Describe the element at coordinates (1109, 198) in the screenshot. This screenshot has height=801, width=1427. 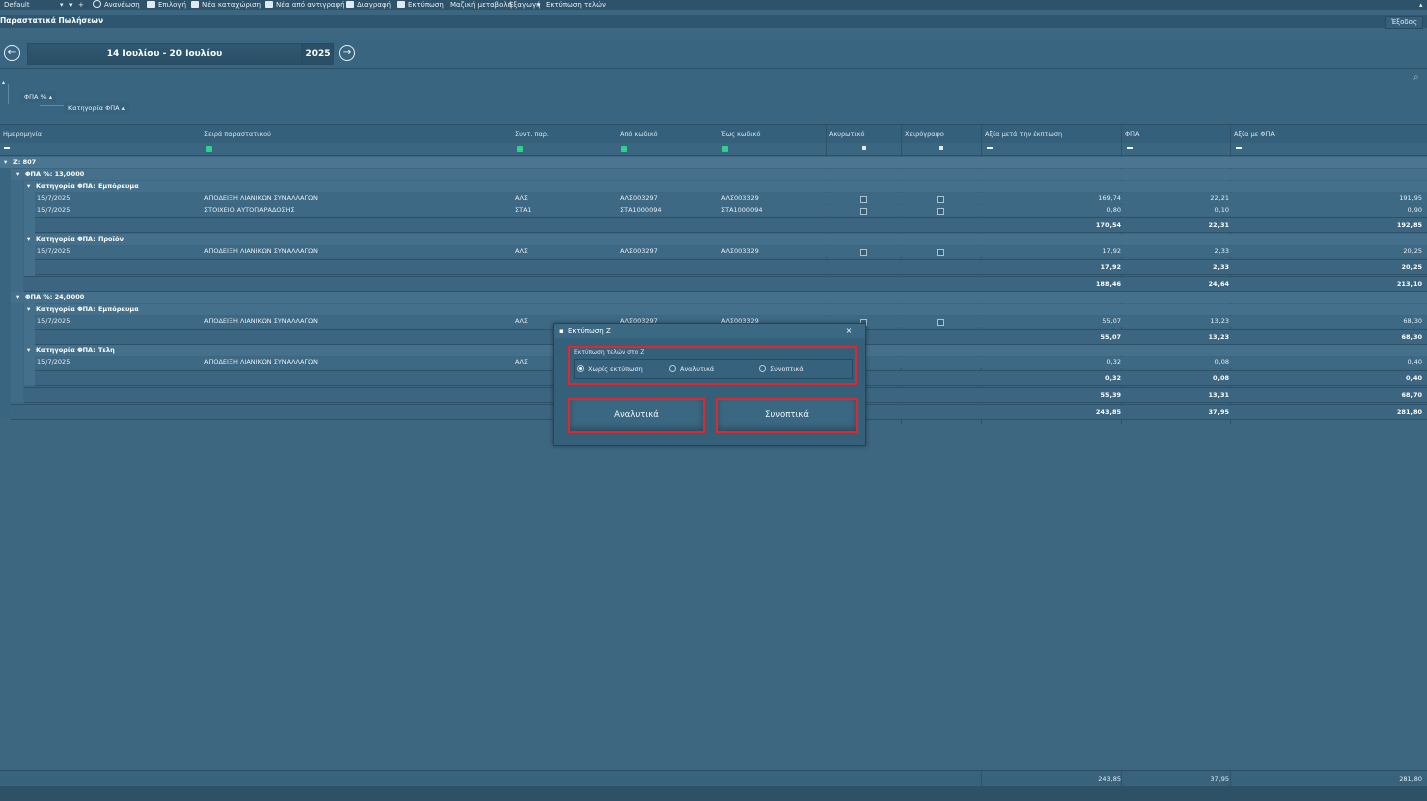
I see `cell-net: 169,74` at that location.